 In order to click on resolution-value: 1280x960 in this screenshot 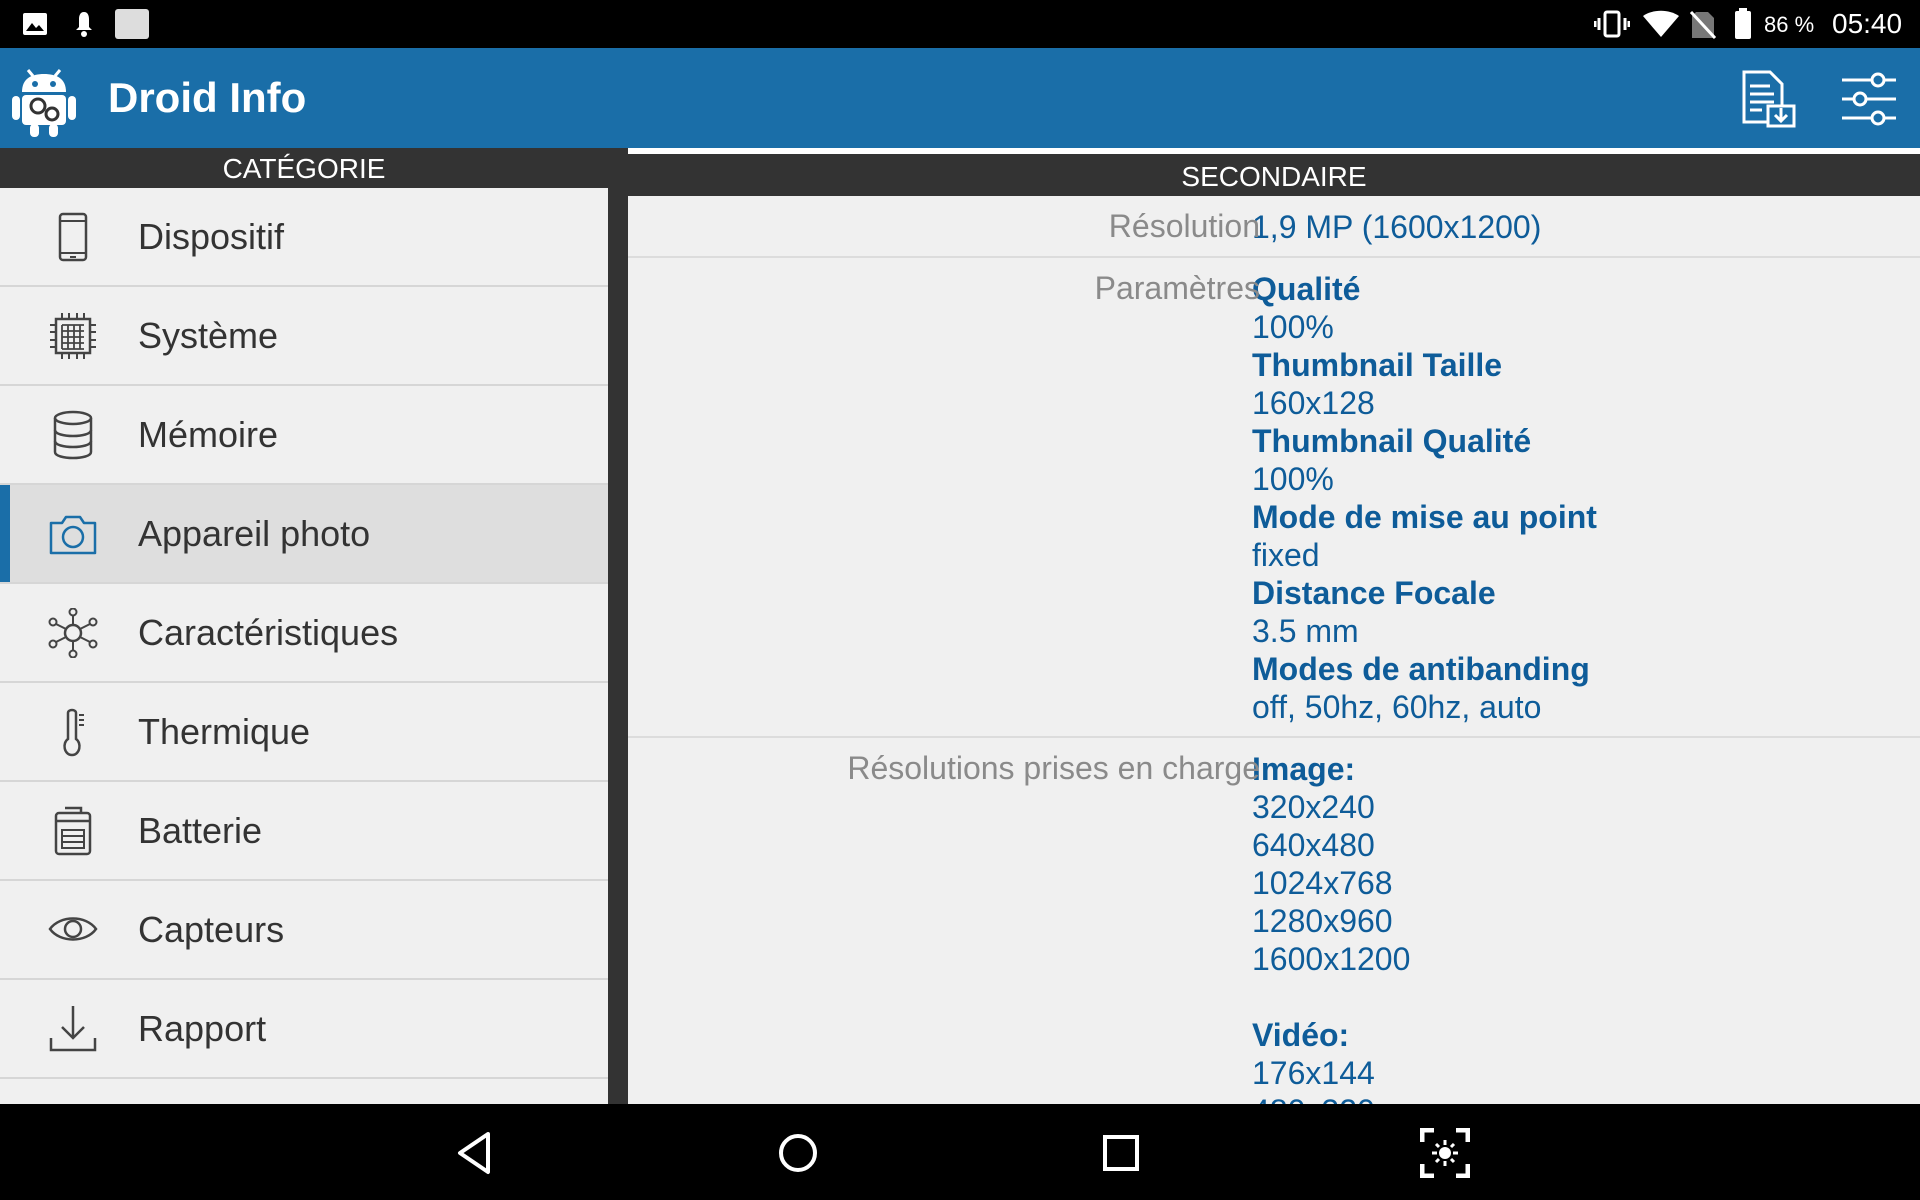, I will do `click(1322, 921)`.